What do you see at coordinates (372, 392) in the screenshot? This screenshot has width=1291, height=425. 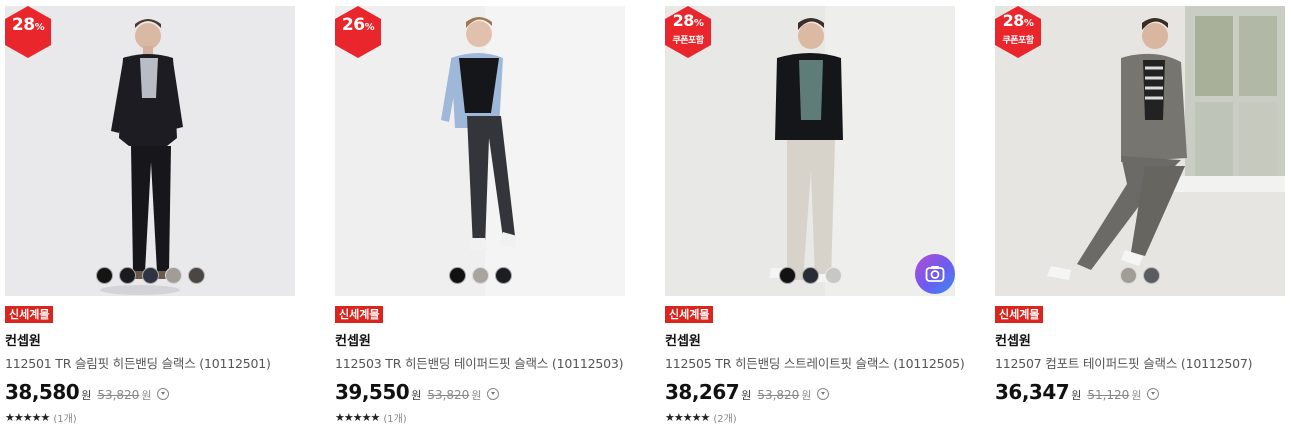 I see `sale-price: 39,550` at bounding box center [372, 392].